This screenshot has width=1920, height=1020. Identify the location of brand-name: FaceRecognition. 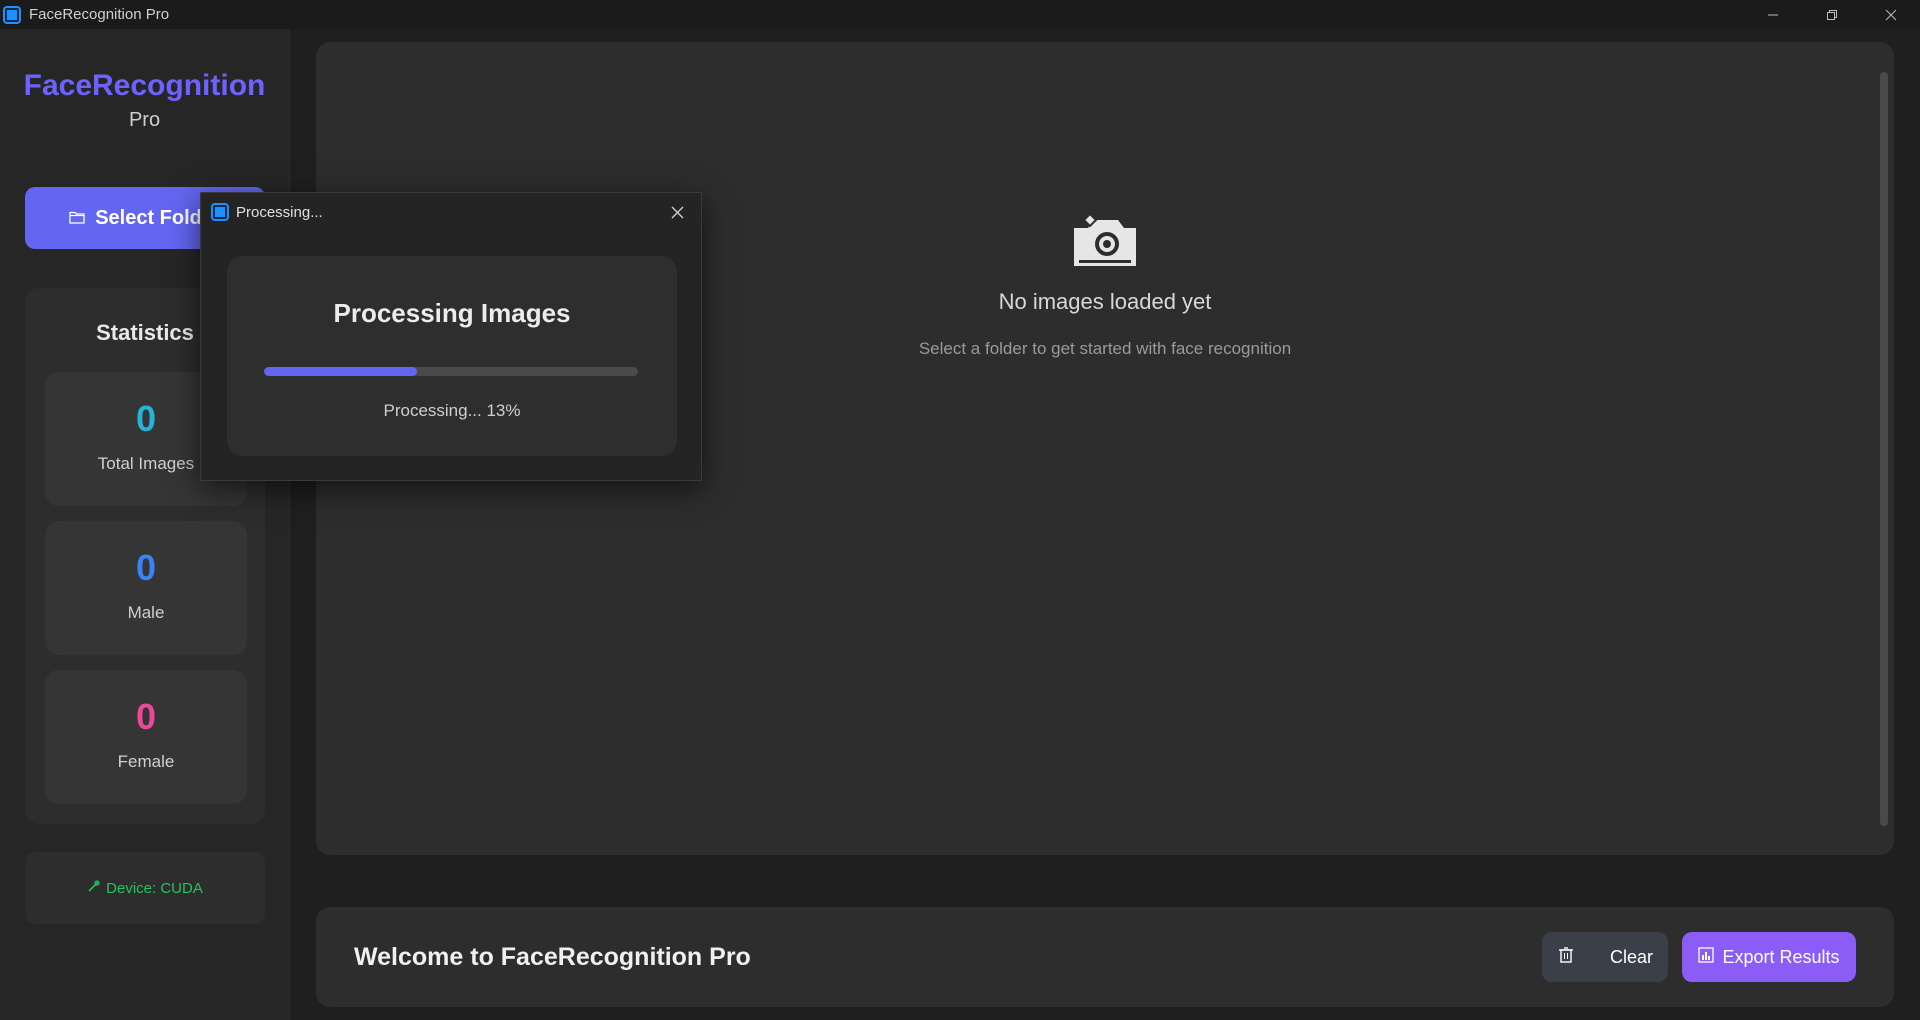
(144, 85).